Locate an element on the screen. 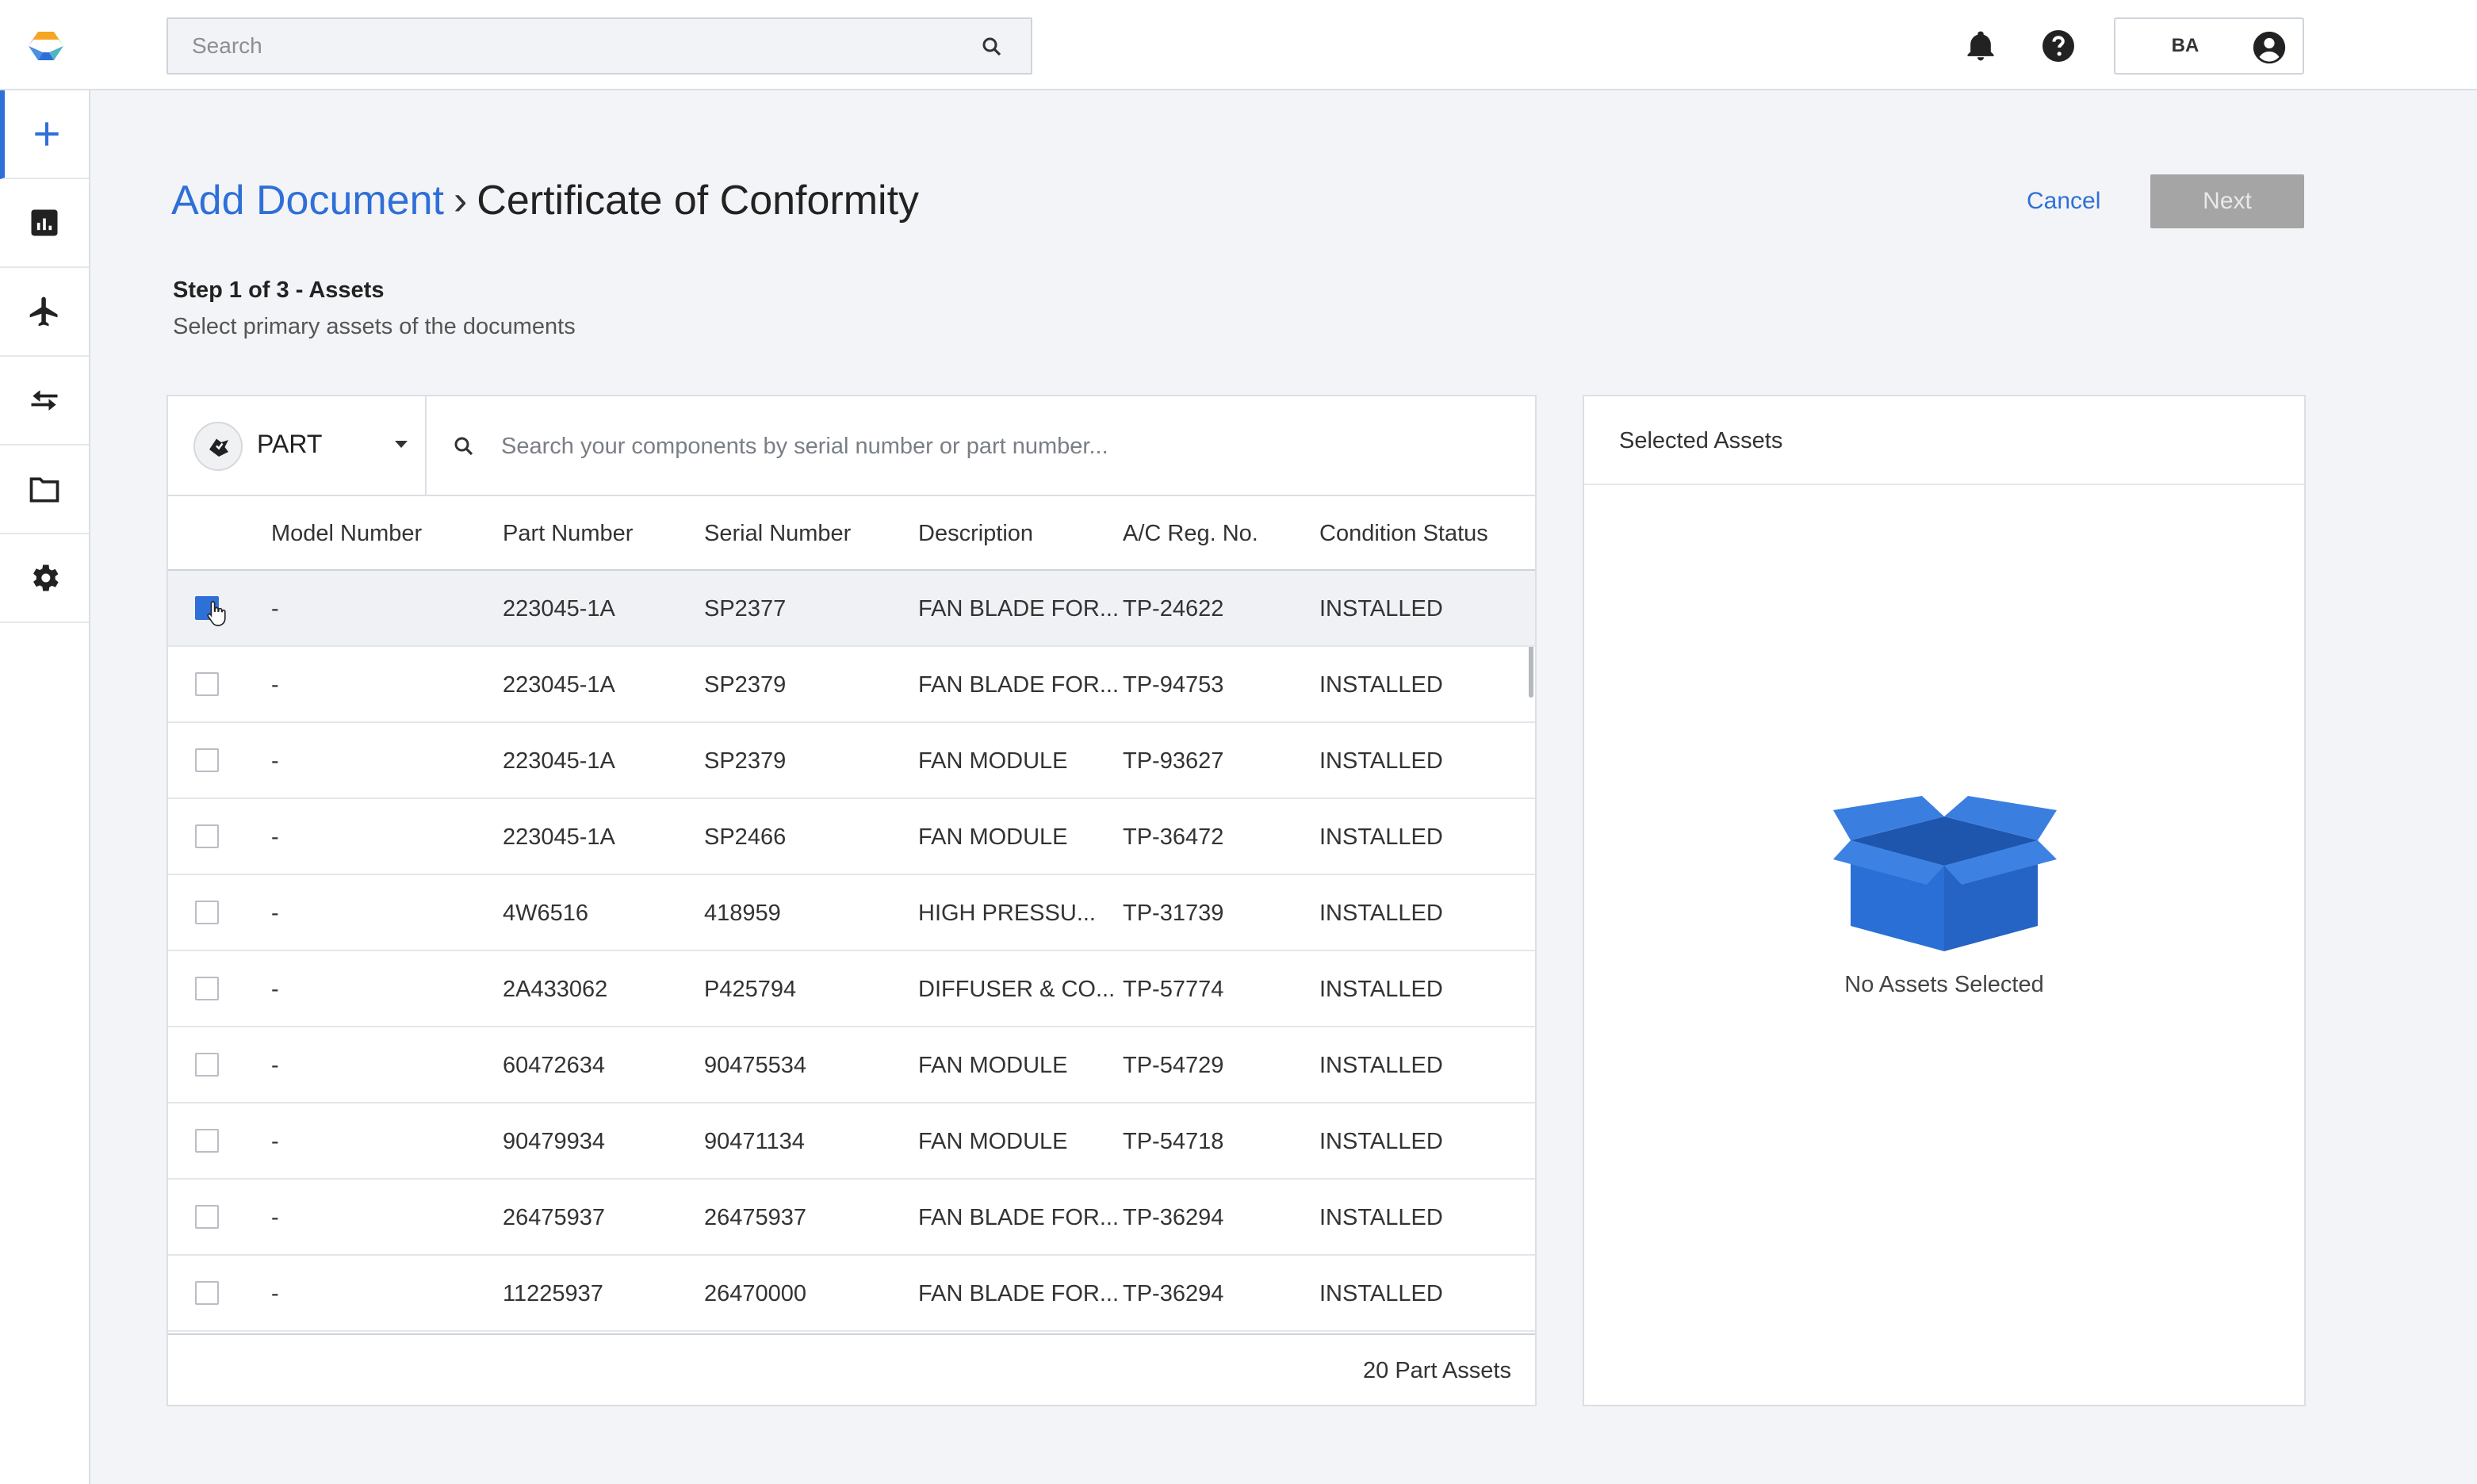  nav-aircraft is located at coordinates (44, 312).